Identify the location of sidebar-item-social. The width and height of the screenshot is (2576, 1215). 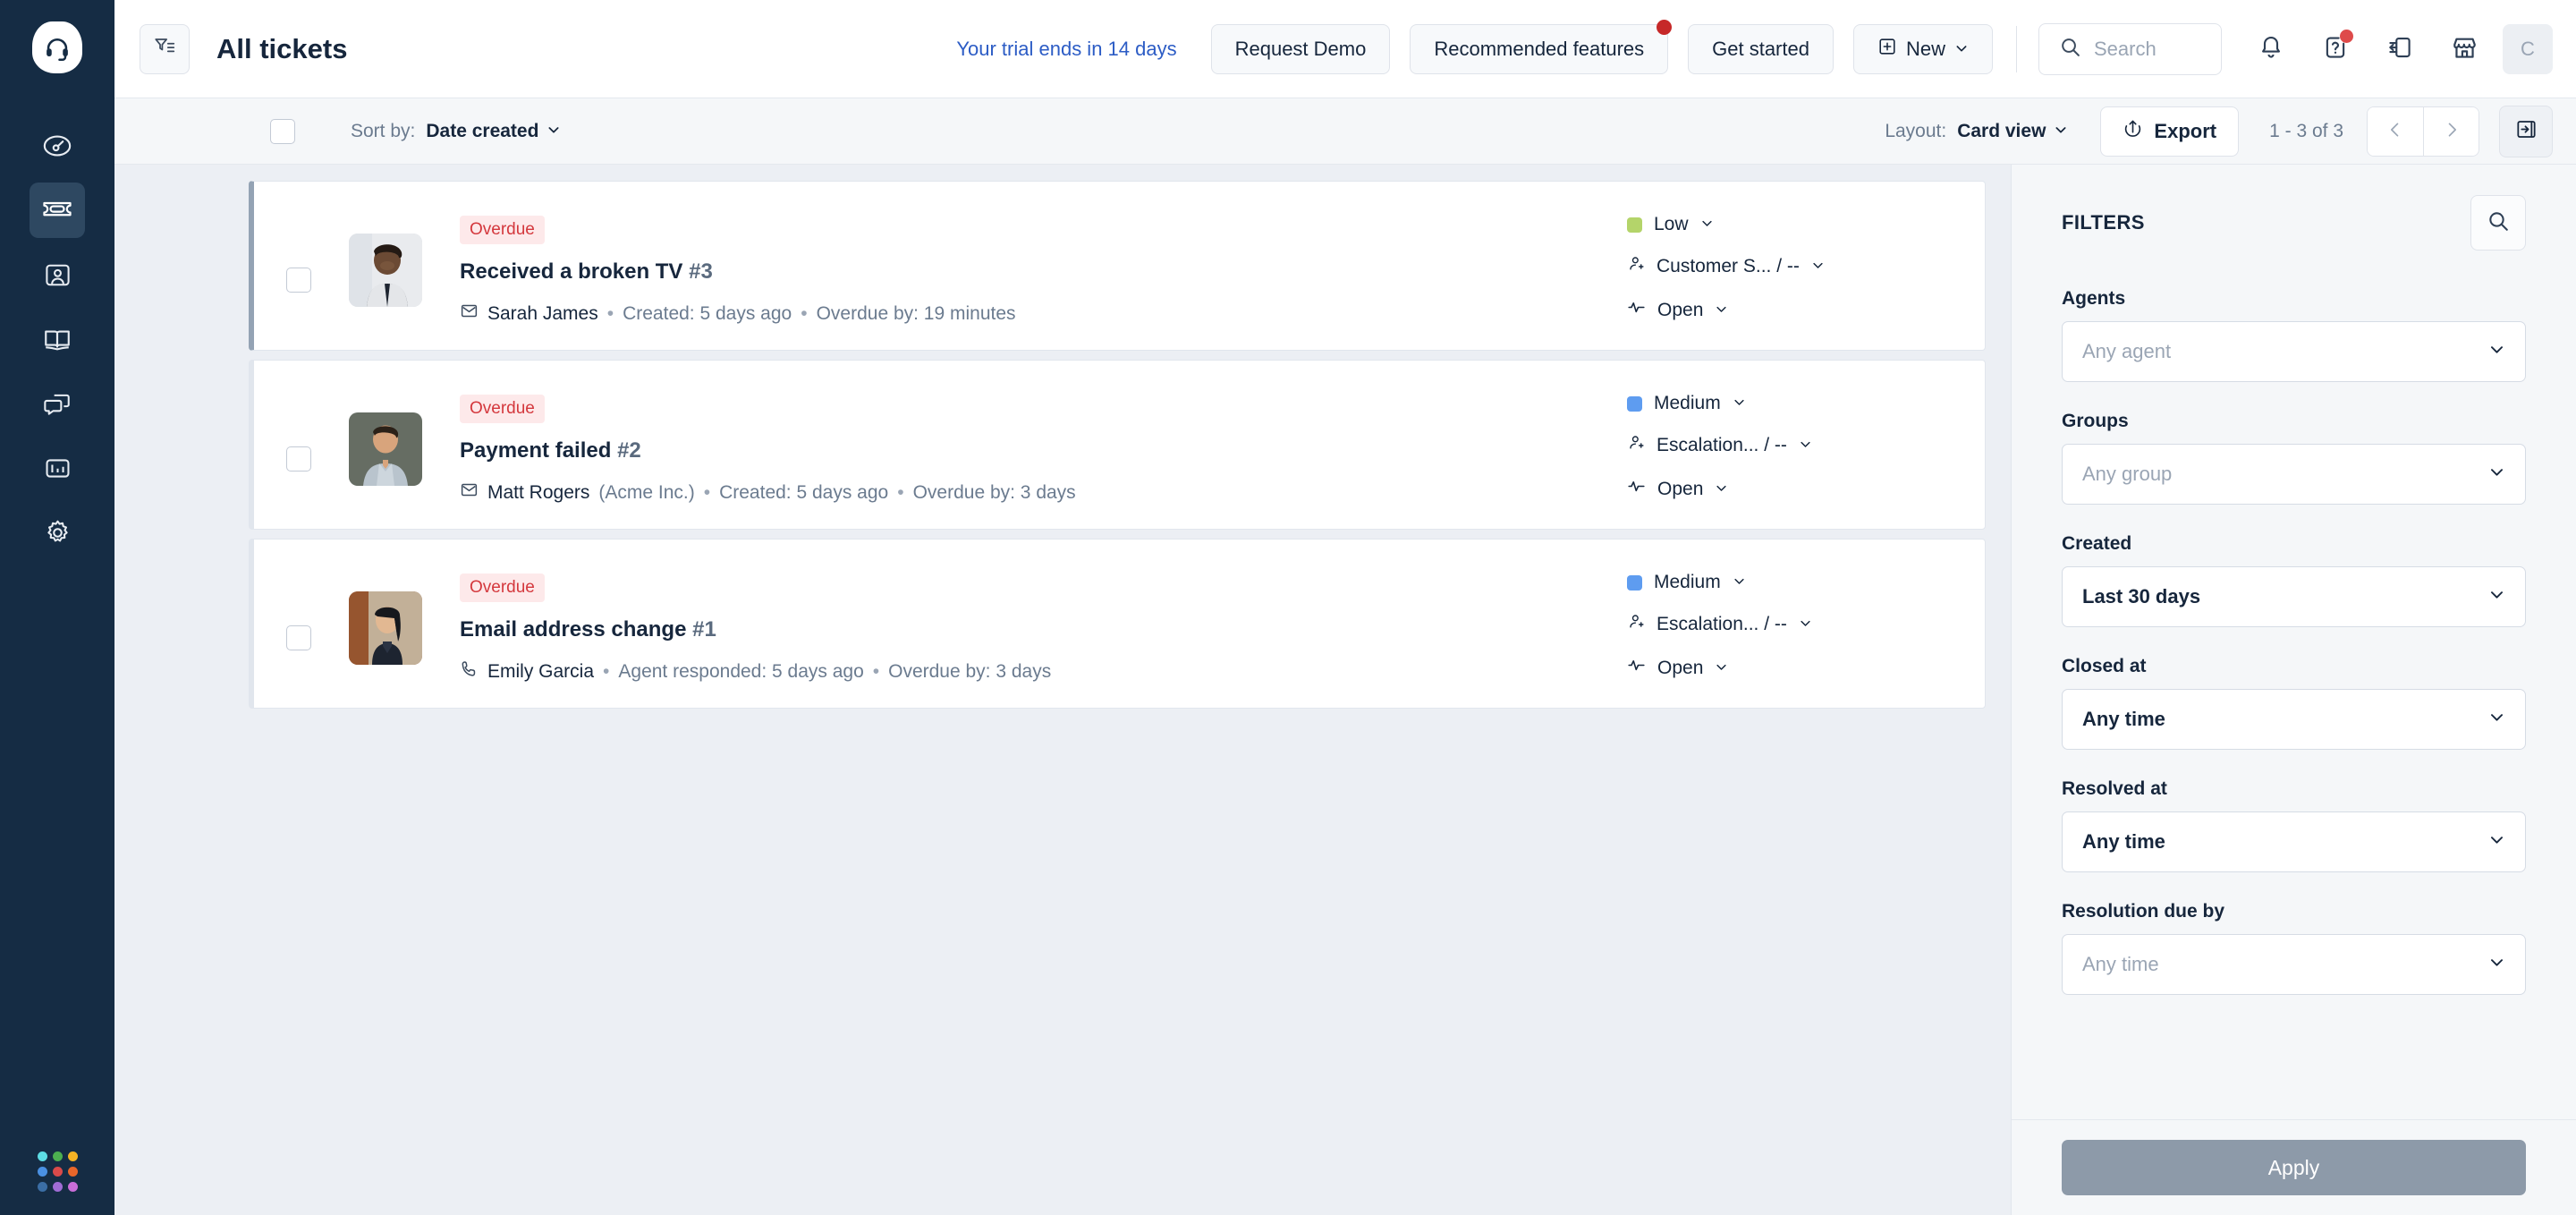
(57, 404).